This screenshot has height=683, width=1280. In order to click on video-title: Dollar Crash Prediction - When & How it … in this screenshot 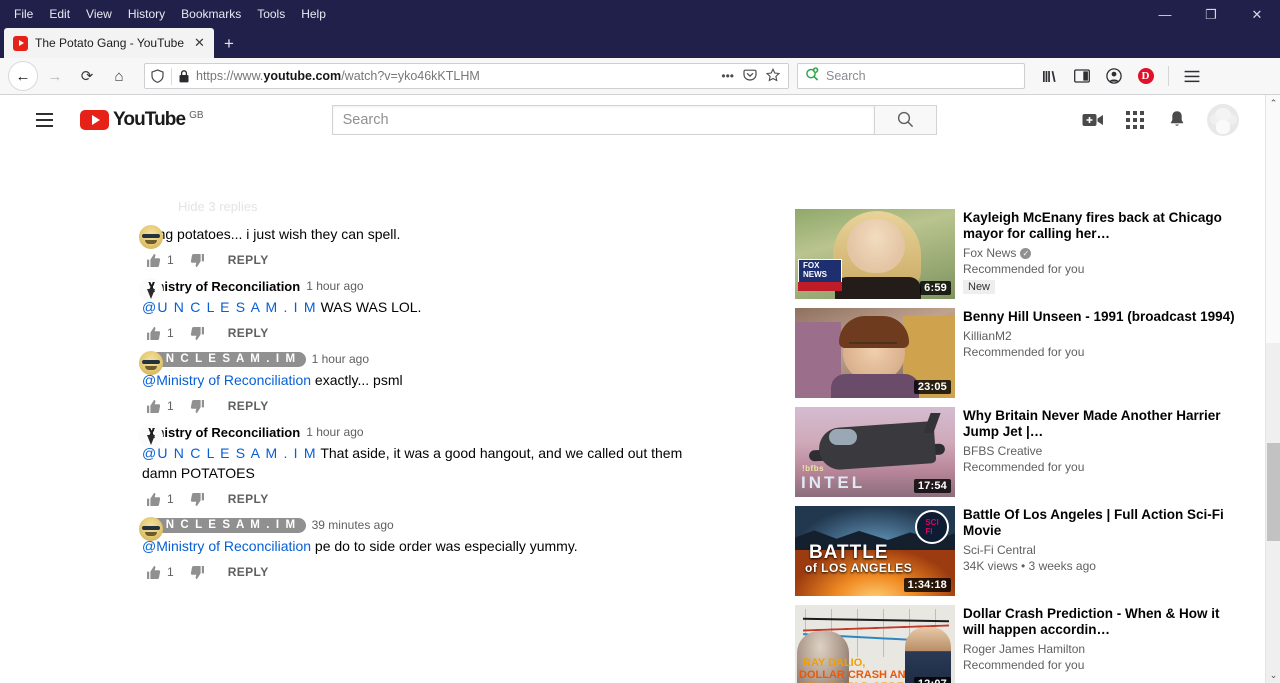, I will do `click(1104, 622)`.